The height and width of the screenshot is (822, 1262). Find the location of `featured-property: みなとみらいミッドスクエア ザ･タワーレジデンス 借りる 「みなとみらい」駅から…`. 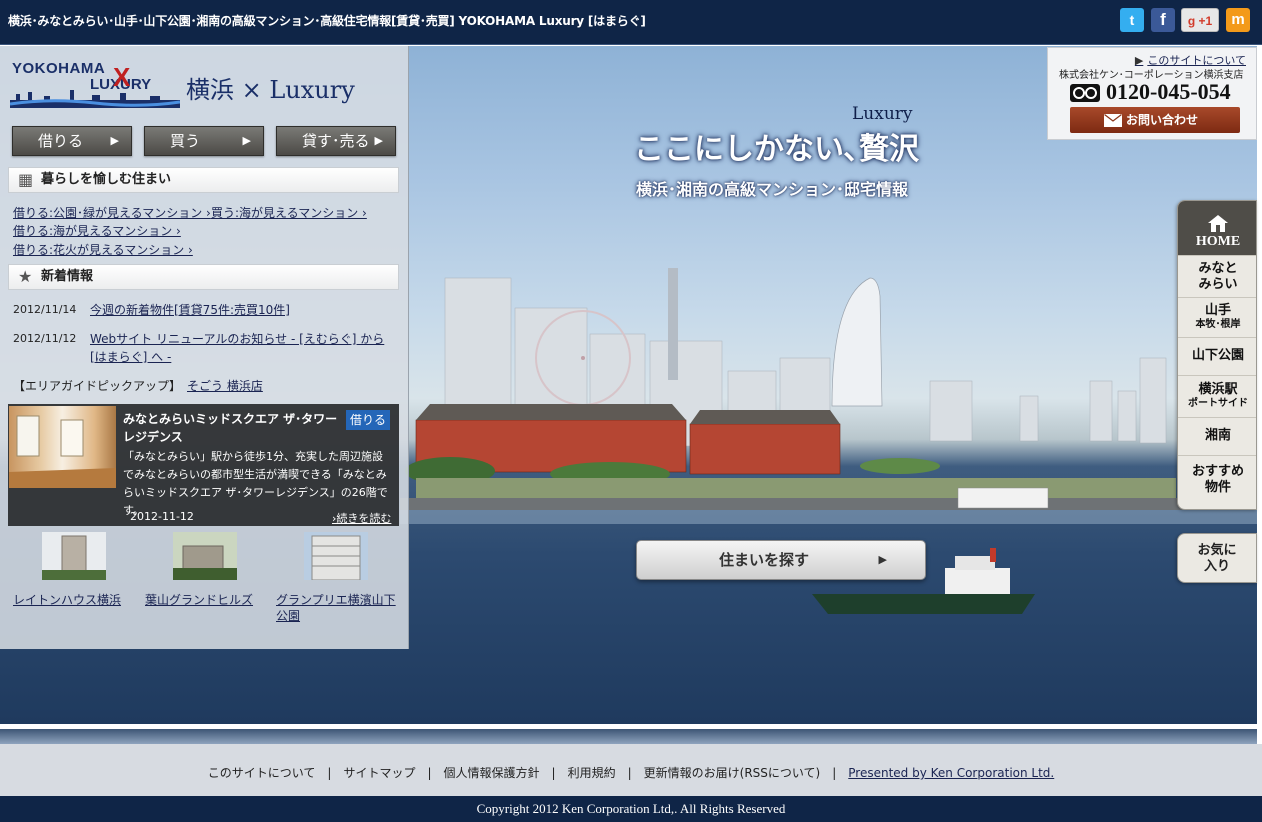

featured-property: みなとみらいミッドスクエア ザ･タワーレジデンス 借りる 「みなとみらい」駅から… is located at coordinates (203, 465).